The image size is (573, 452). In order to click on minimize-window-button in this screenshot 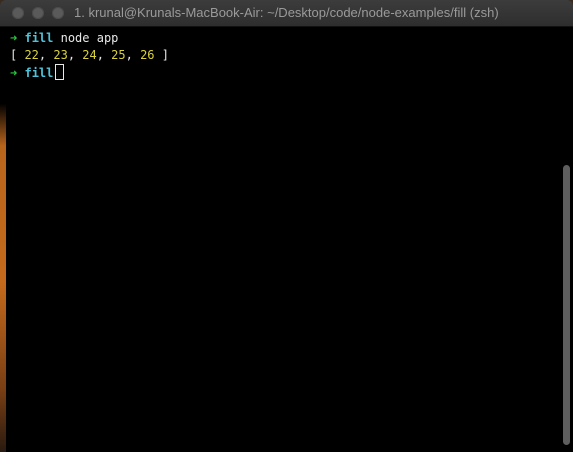, I will do `click(38, 13)`.